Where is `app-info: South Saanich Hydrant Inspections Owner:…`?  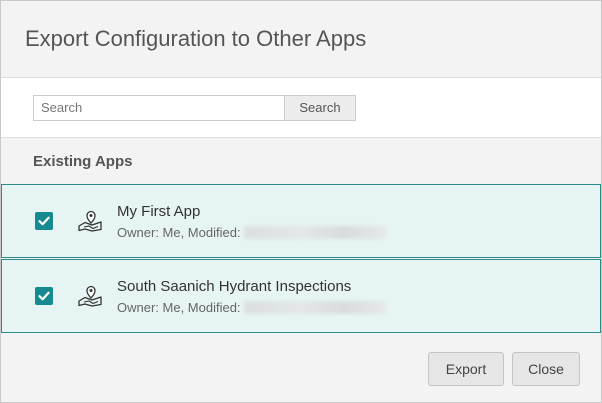 app-info: South Saanich Hydrant Inspections Owner:… is located at coordinates (251, 296).